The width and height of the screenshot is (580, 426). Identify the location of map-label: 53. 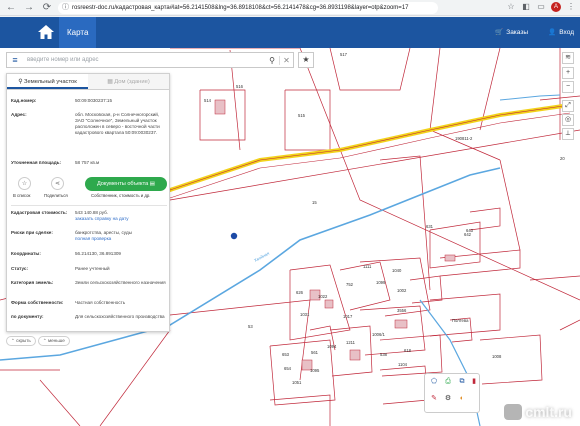
(250, 326).